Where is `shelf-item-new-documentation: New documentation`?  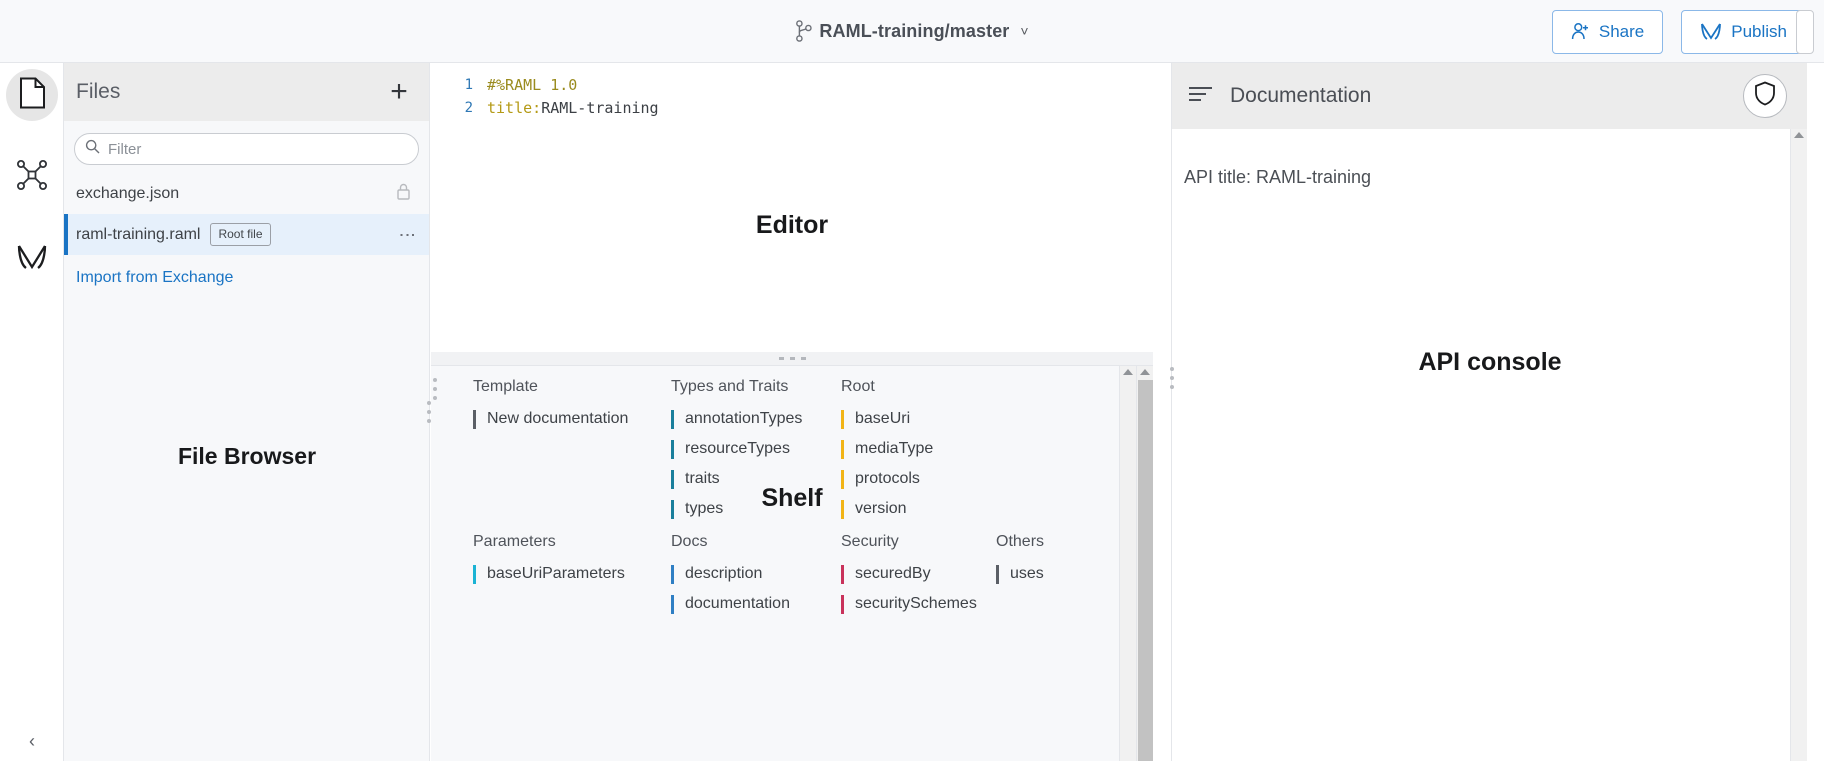
shelf-item-new-documentation: New documentation is located at coordinates (572, 419).